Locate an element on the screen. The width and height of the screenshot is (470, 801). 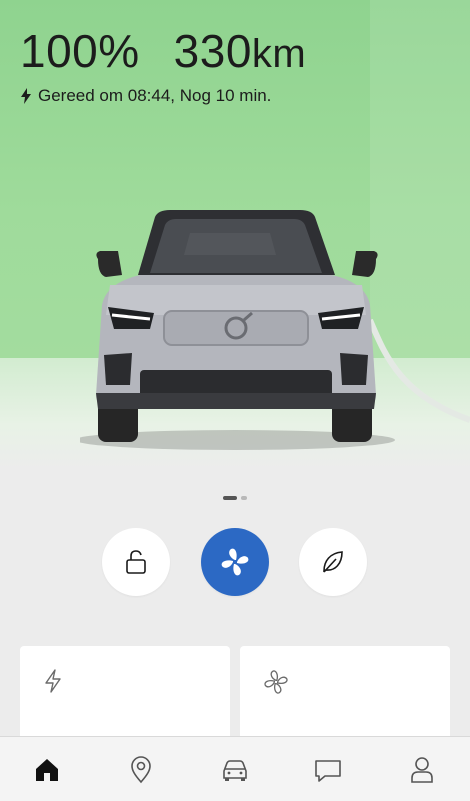
nav-car is located at coordinates (235, 770).